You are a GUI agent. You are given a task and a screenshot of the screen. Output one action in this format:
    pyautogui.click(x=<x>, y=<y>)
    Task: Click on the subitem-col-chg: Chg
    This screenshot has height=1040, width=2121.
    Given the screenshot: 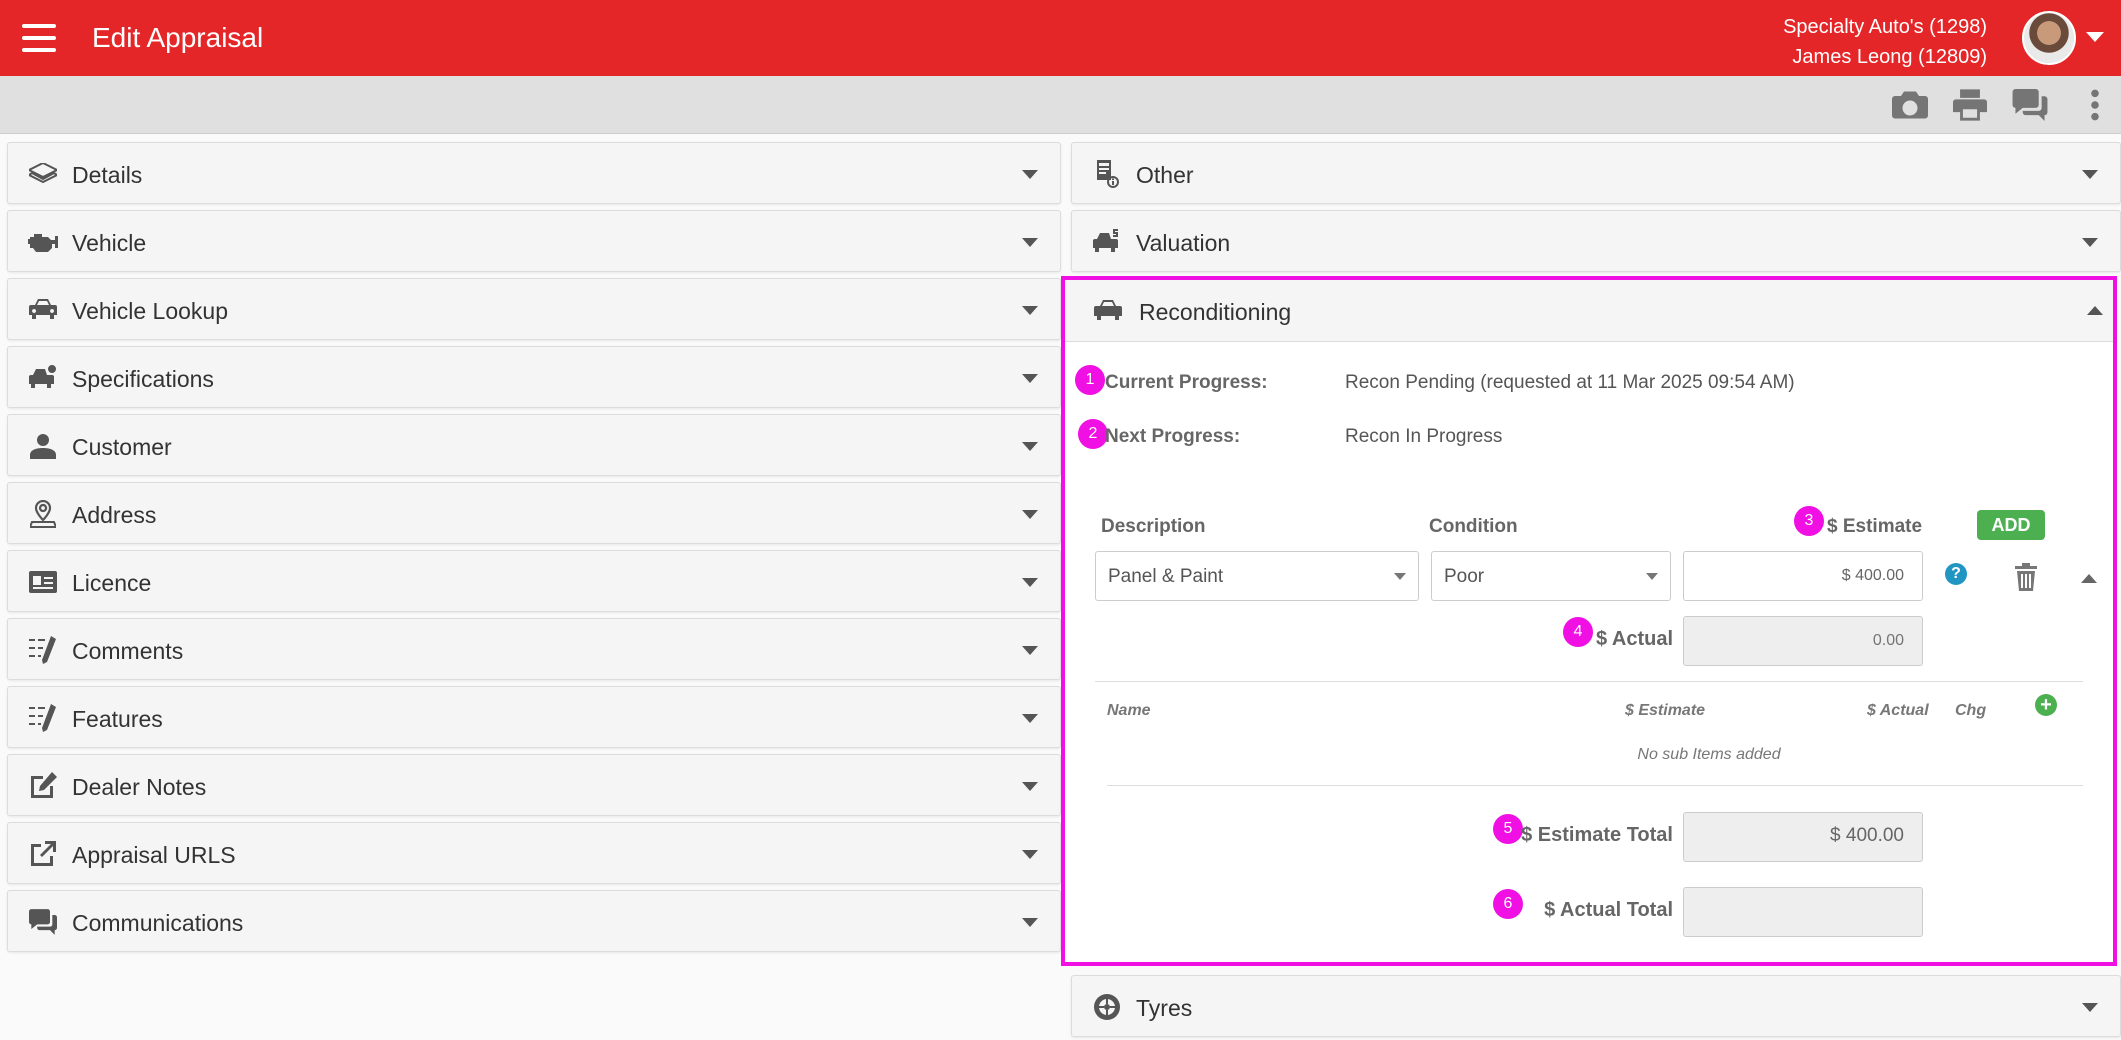 What is the action you would take?
    pyautogui.click(x=1971, y=710)
    